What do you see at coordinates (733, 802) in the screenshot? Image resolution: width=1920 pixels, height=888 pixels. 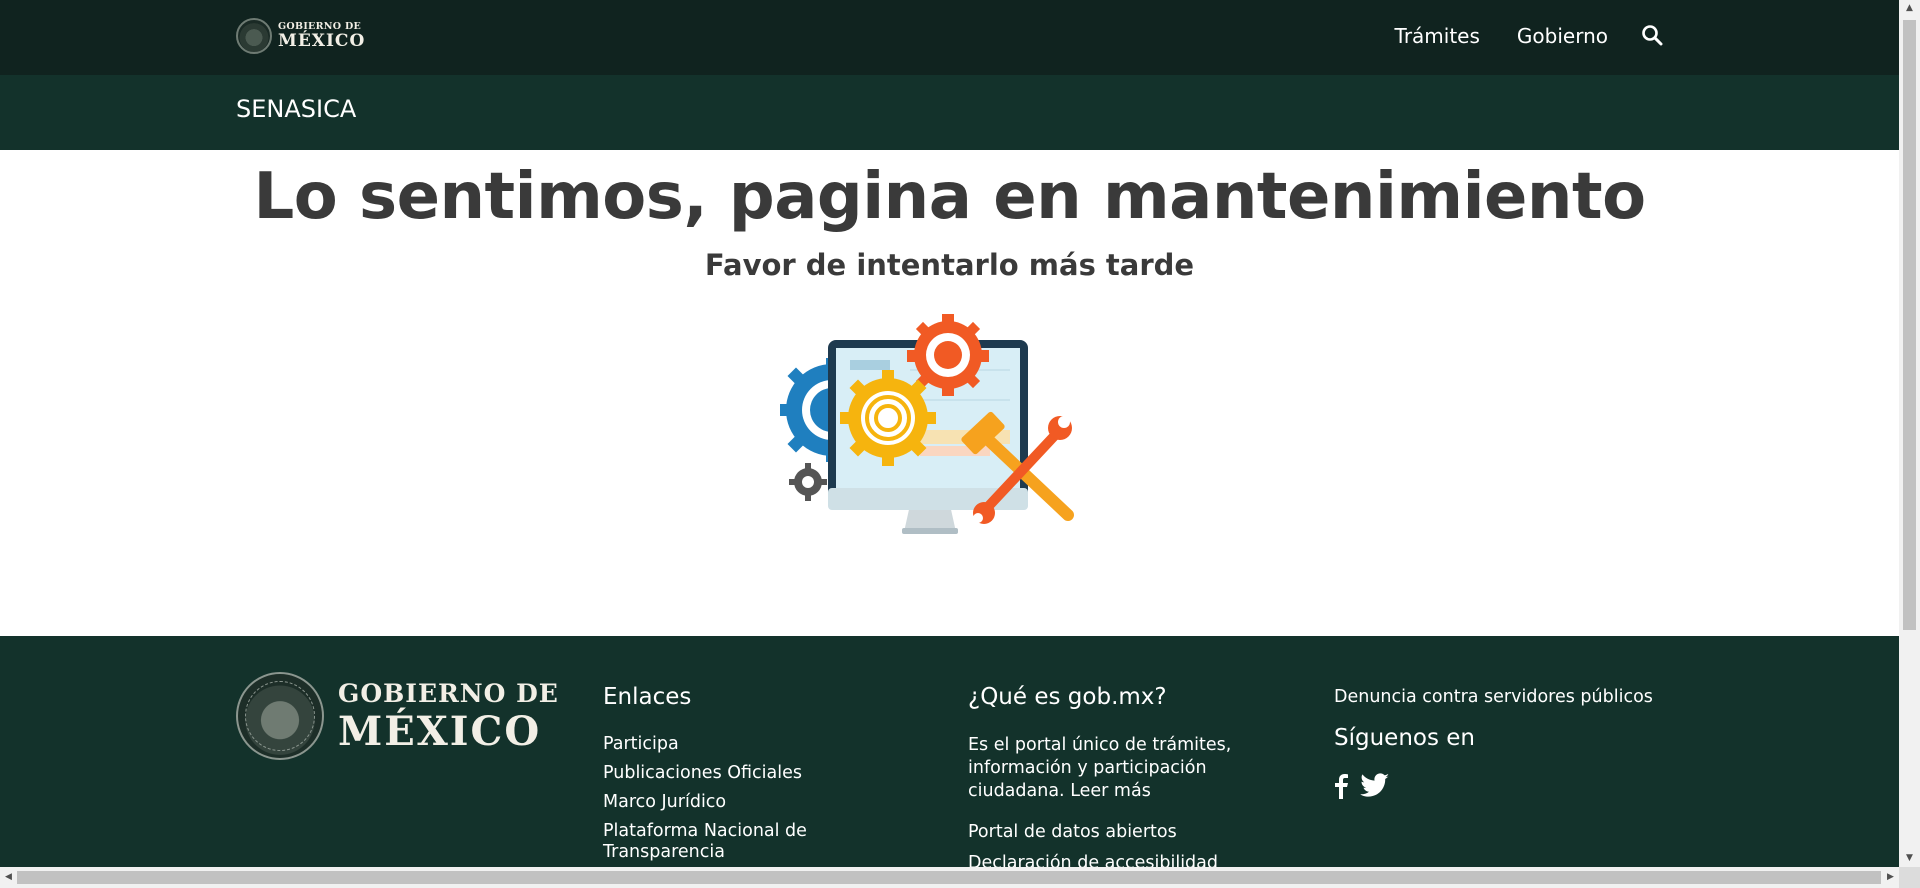 I see `footer-link-marco-juridico: Marco Jurídico` at bounding box center [733, 802].